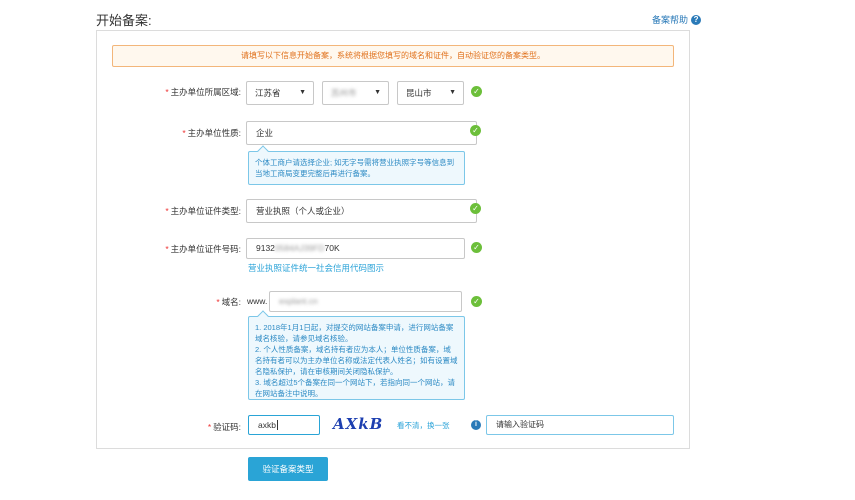 This screenshot has height=500, width=855. I want to click on org-nature-label: * 主办单位性质:, so click(211, 133).